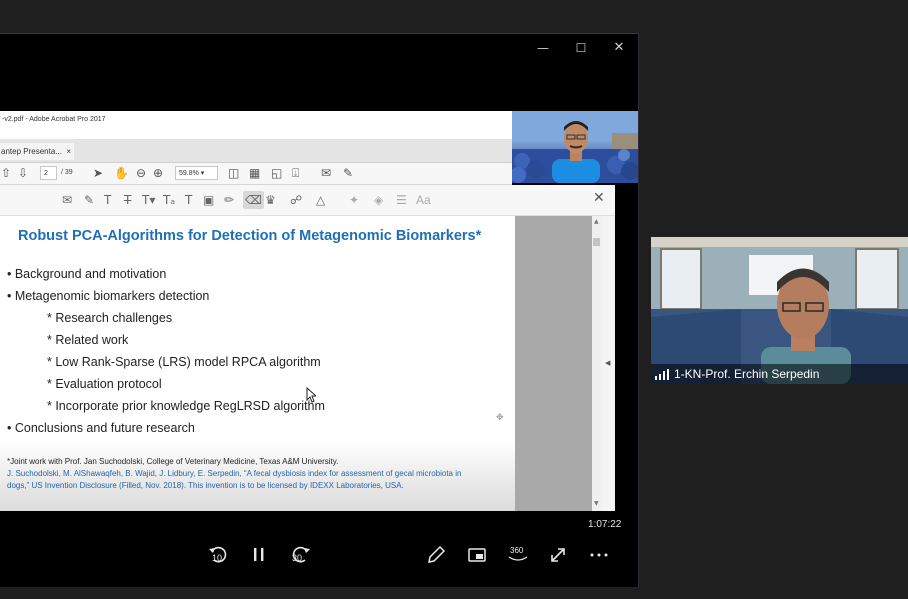 The height and width of the screenshot is (599, 908). I want to click on vr-360-button: 360, so click(518, 555).